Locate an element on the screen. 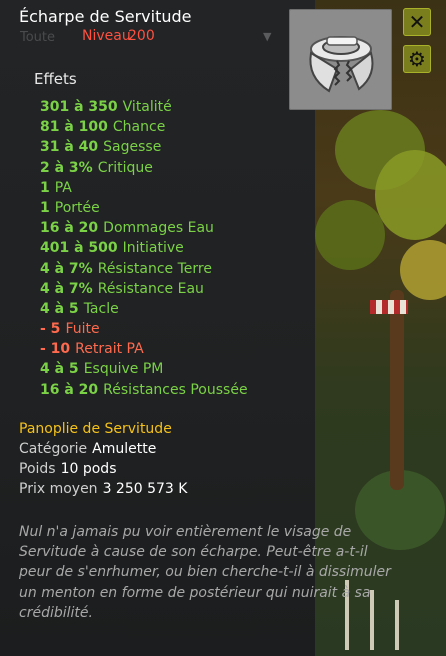 This screenshot has height=656, width=446. close-button: ✕ is located at coordinates (417, 22).